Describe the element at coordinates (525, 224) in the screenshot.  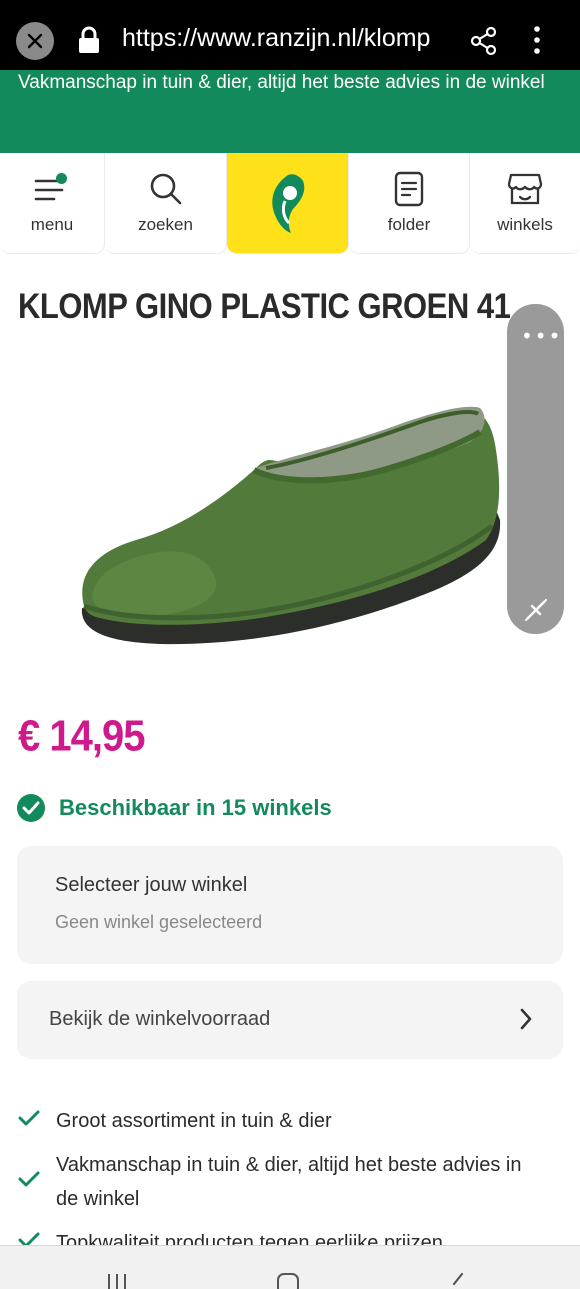
I see `nav-label-stores: winkels` at that location.